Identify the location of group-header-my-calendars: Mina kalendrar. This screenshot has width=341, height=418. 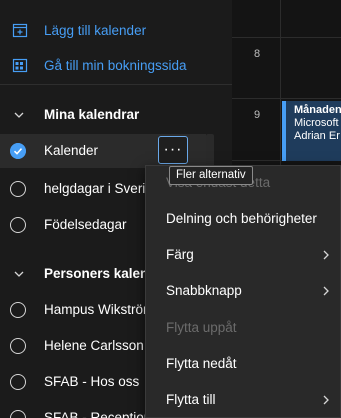
(116, 115).